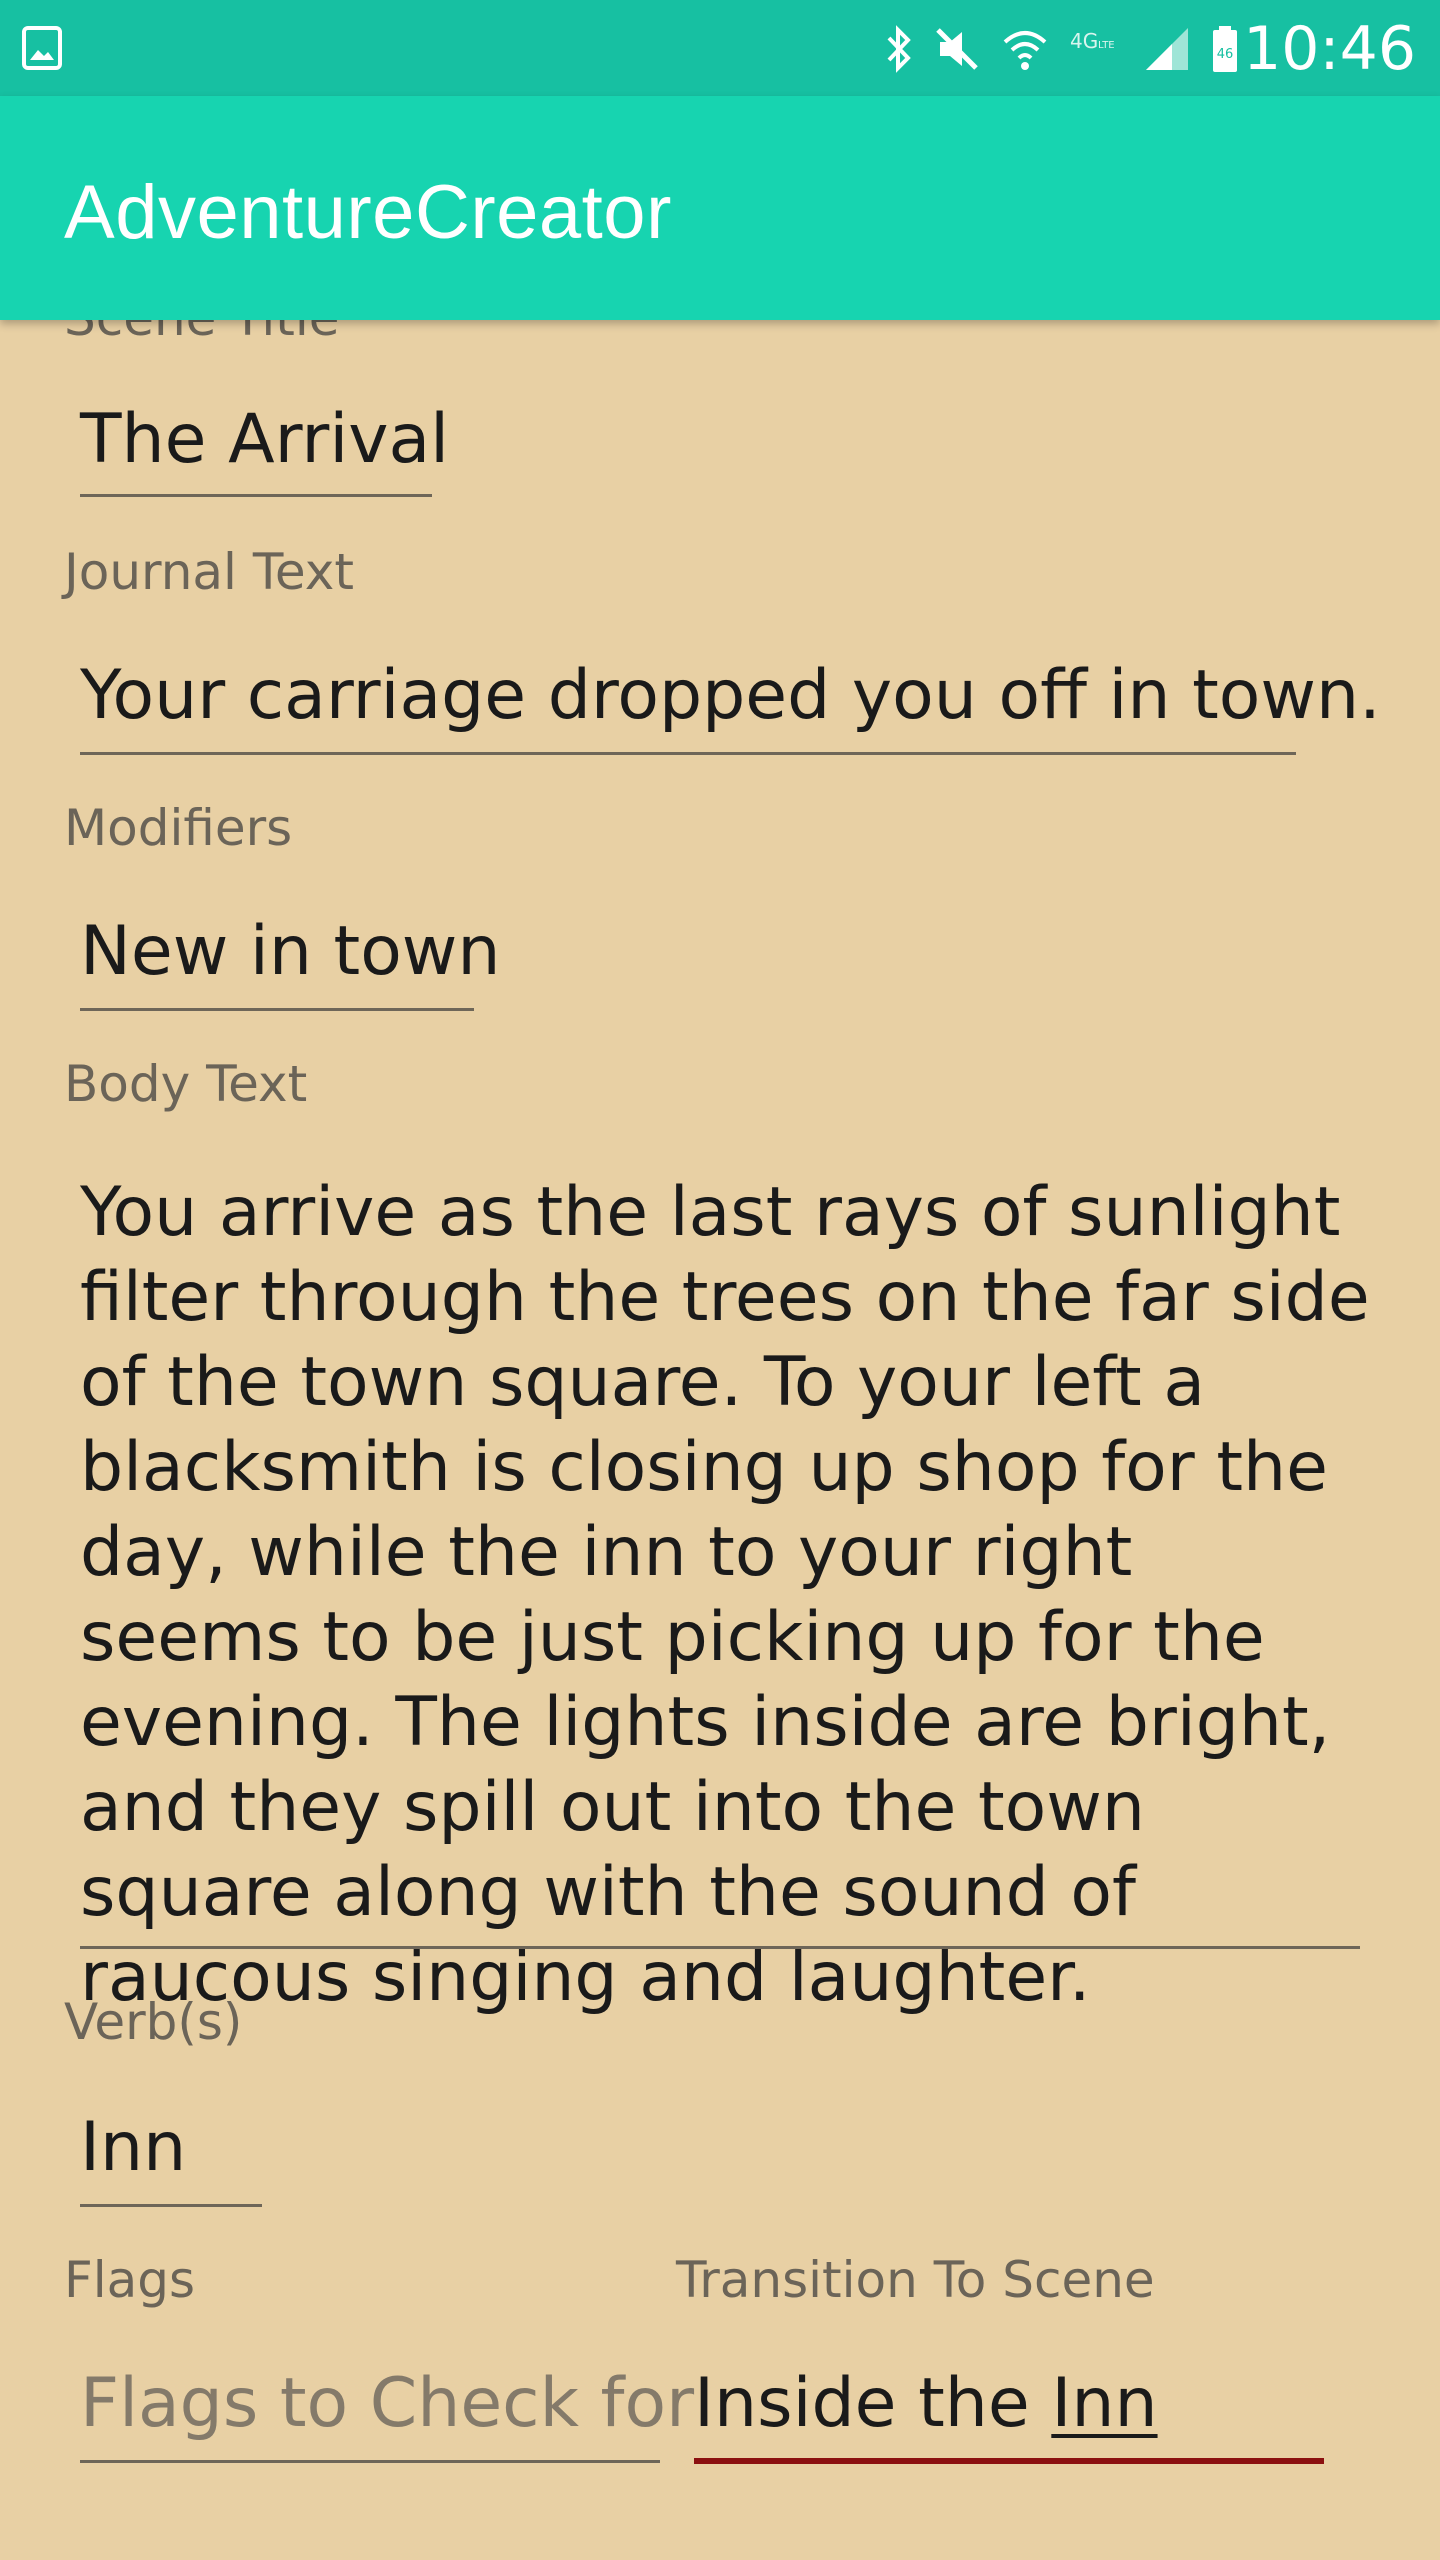 This screenshot has height=2560, width=1440. What do you see at coordinates (370, 2461) in the screenshot?
I see `flags-underline` at bounding box center [370, 2461].